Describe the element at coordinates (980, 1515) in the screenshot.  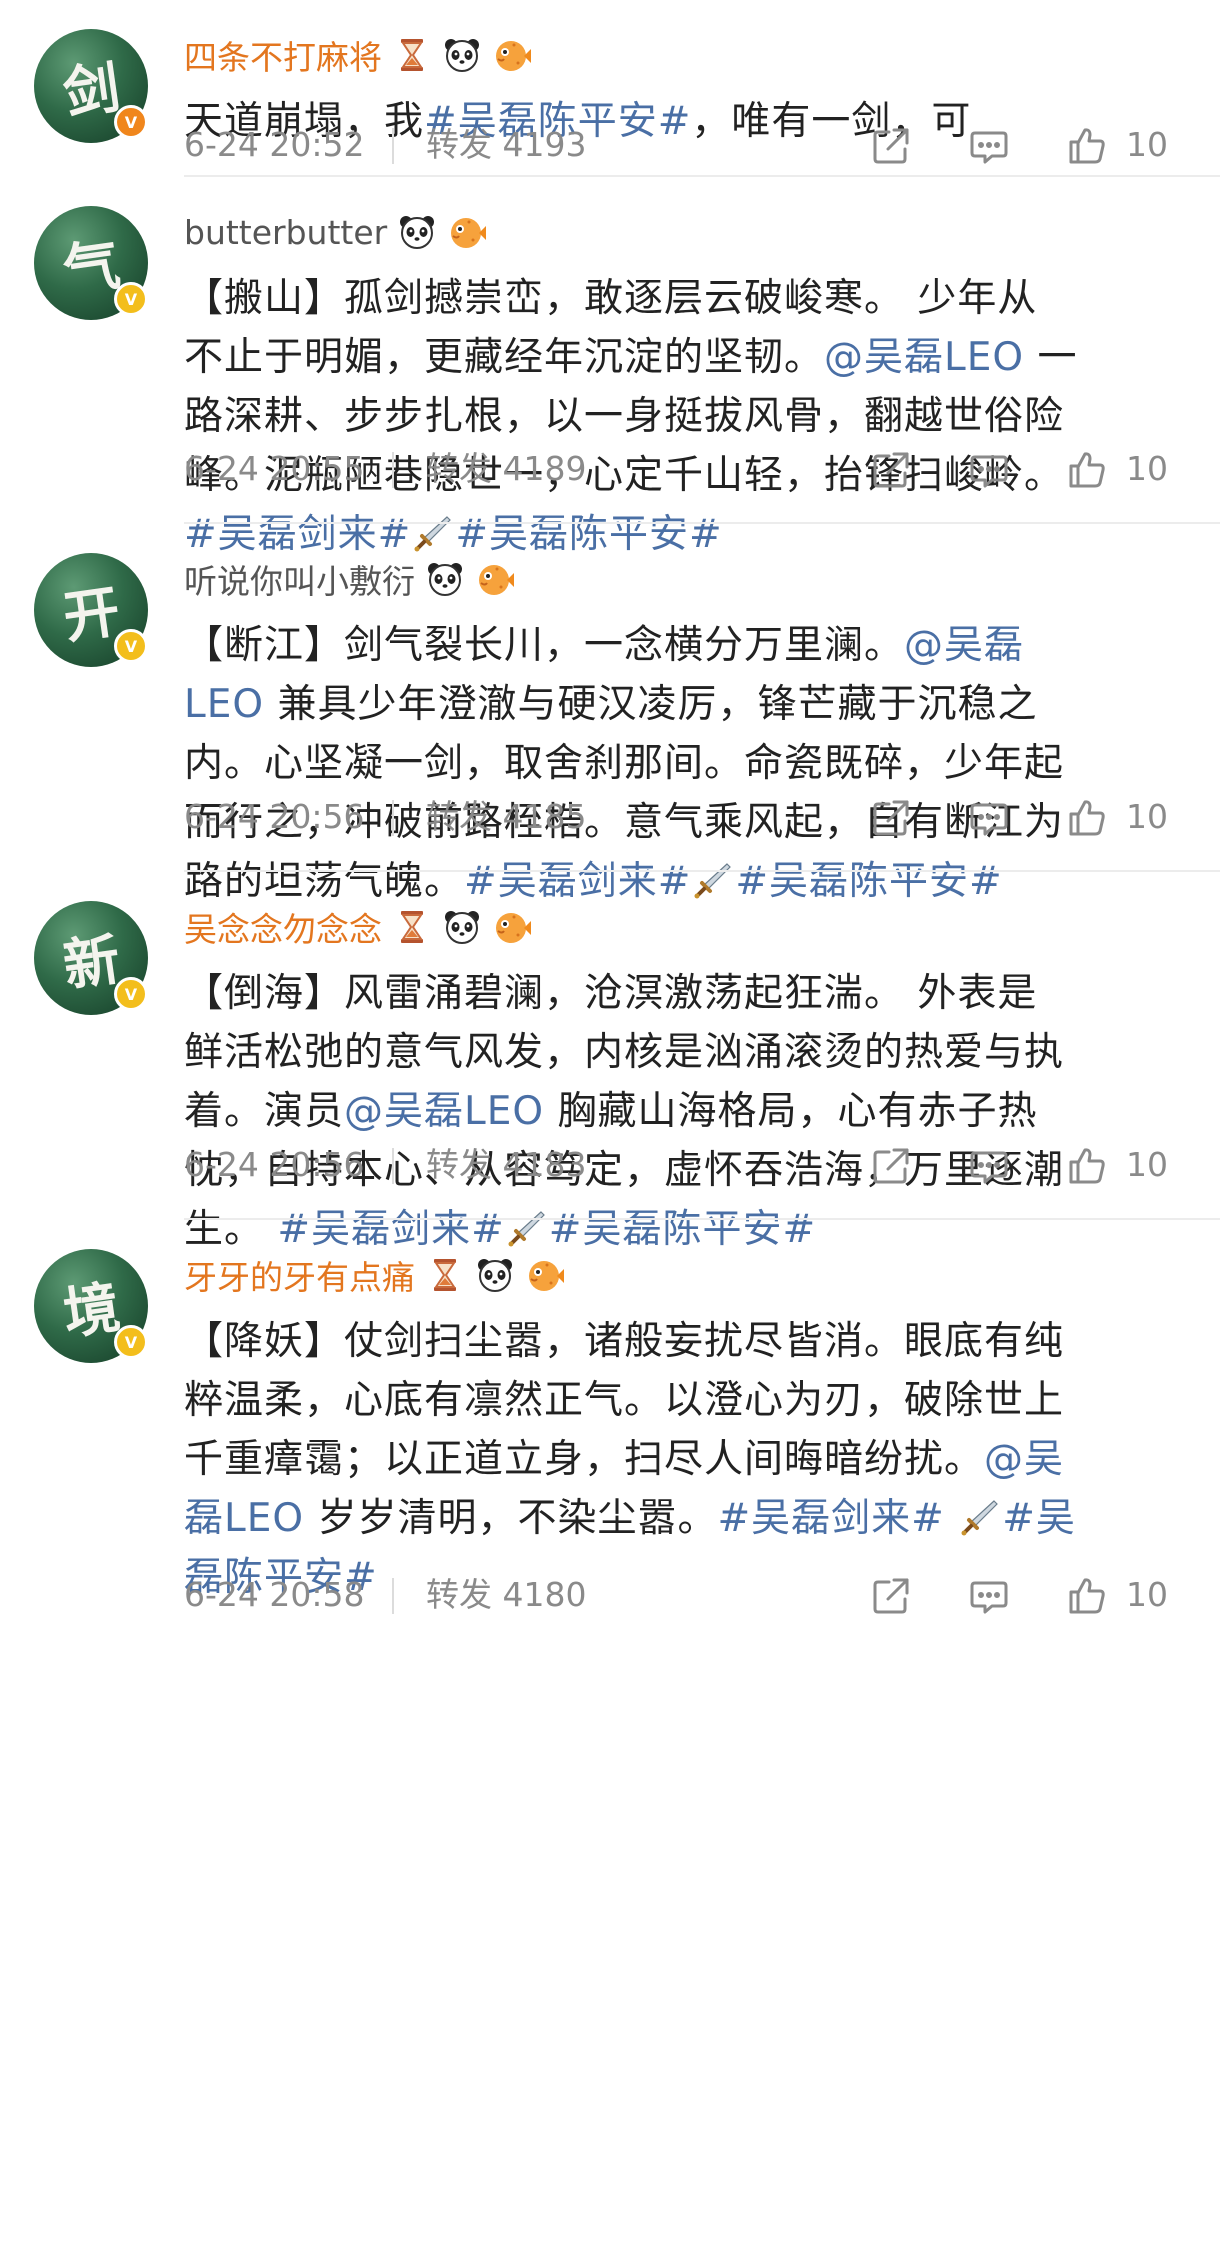
I see `sword-icon` at that location.